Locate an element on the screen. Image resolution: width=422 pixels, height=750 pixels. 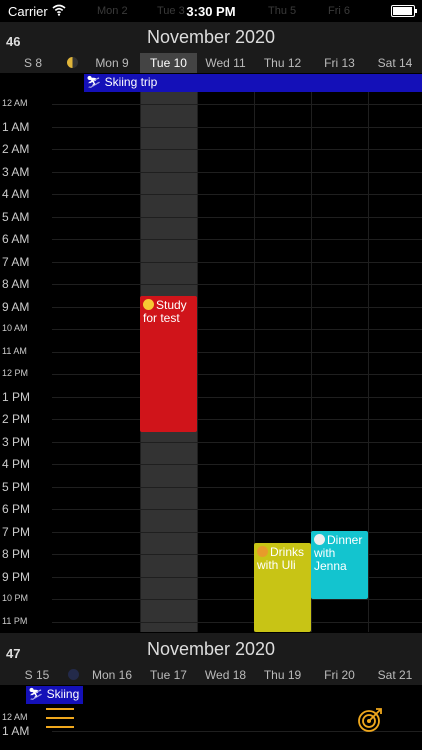
battery-icon is located at coordinates (404, 11).